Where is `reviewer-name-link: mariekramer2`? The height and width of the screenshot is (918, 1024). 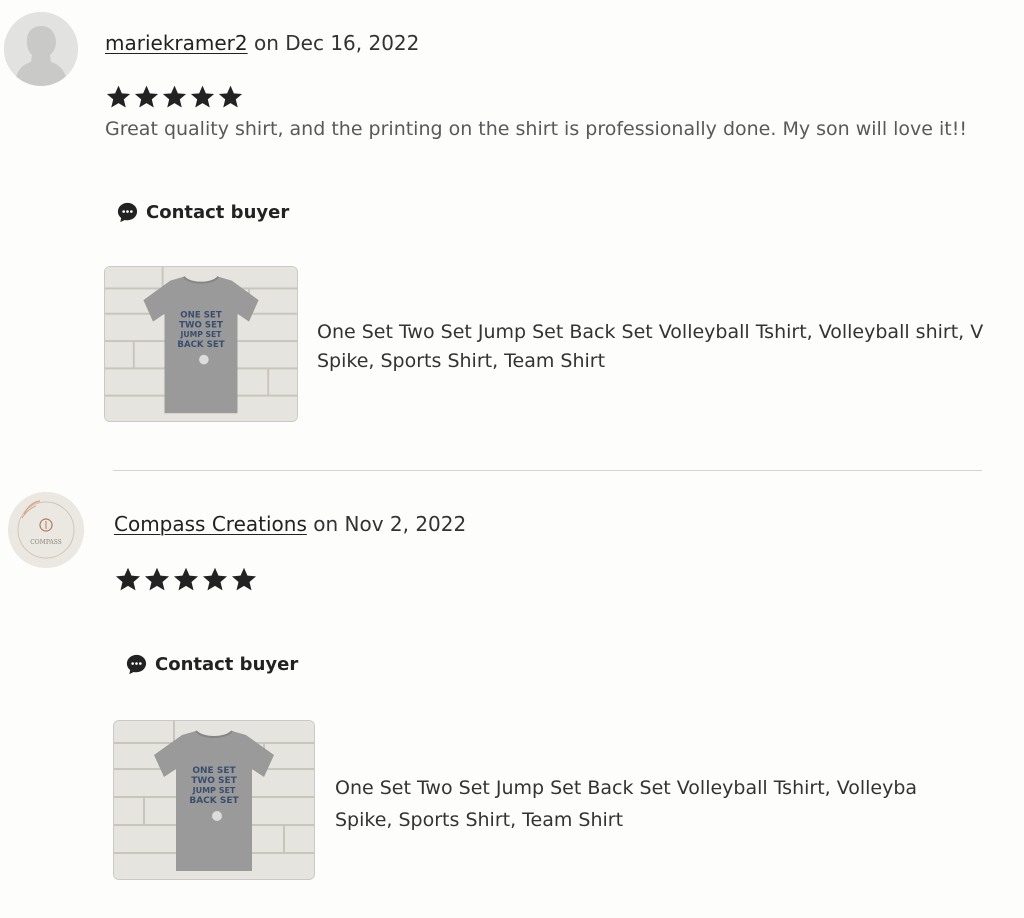
reviewer-name-link: mariekramer2 is located at coordinates (176, 43).